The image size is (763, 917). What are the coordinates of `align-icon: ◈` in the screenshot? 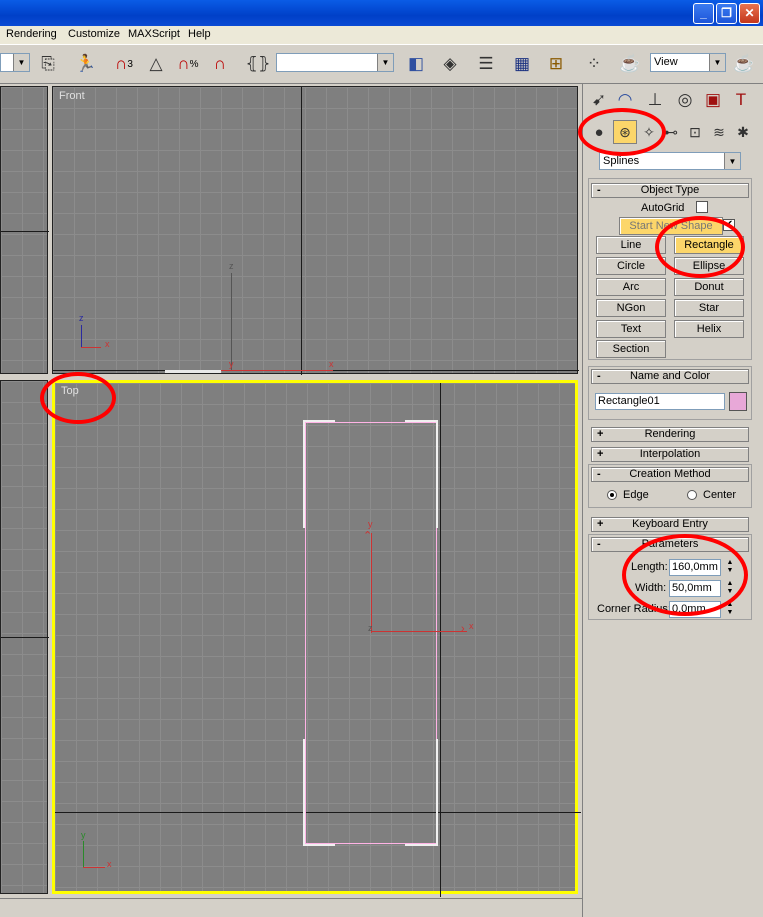 It's located at (450, 64).